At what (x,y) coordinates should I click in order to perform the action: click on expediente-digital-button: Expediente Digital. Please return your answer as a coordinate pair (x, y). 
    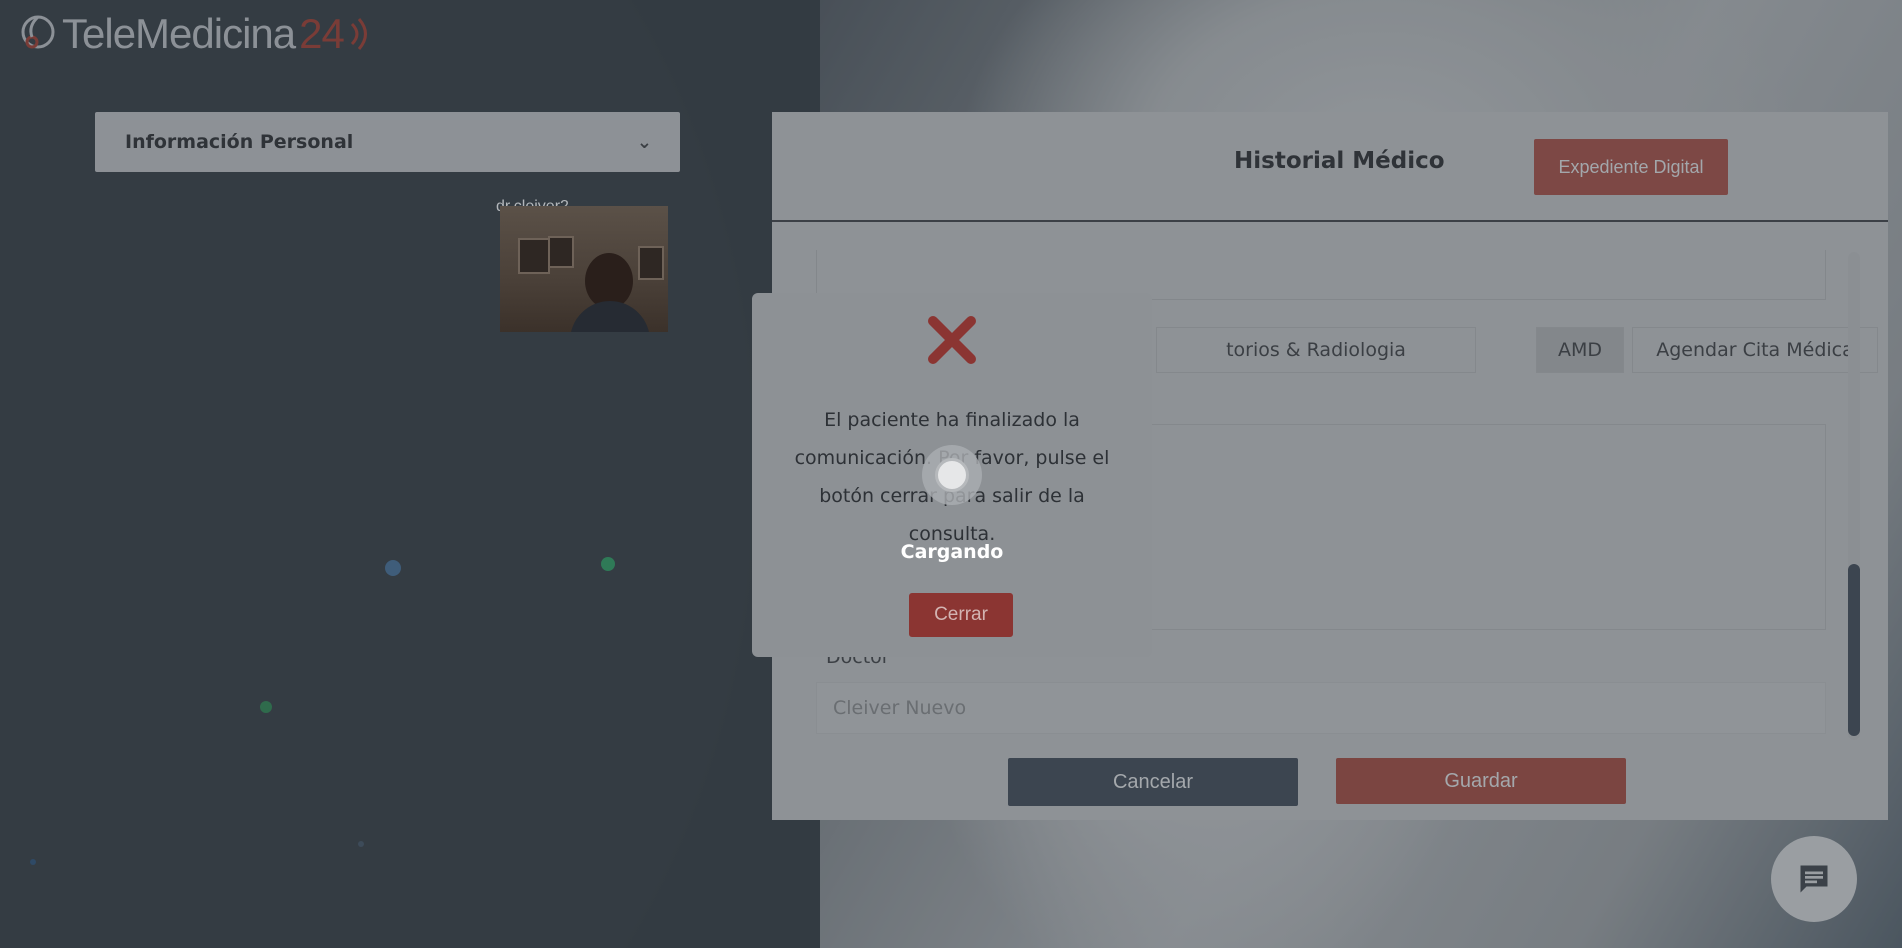
    Looking at the image, I should click on (1631, 167).